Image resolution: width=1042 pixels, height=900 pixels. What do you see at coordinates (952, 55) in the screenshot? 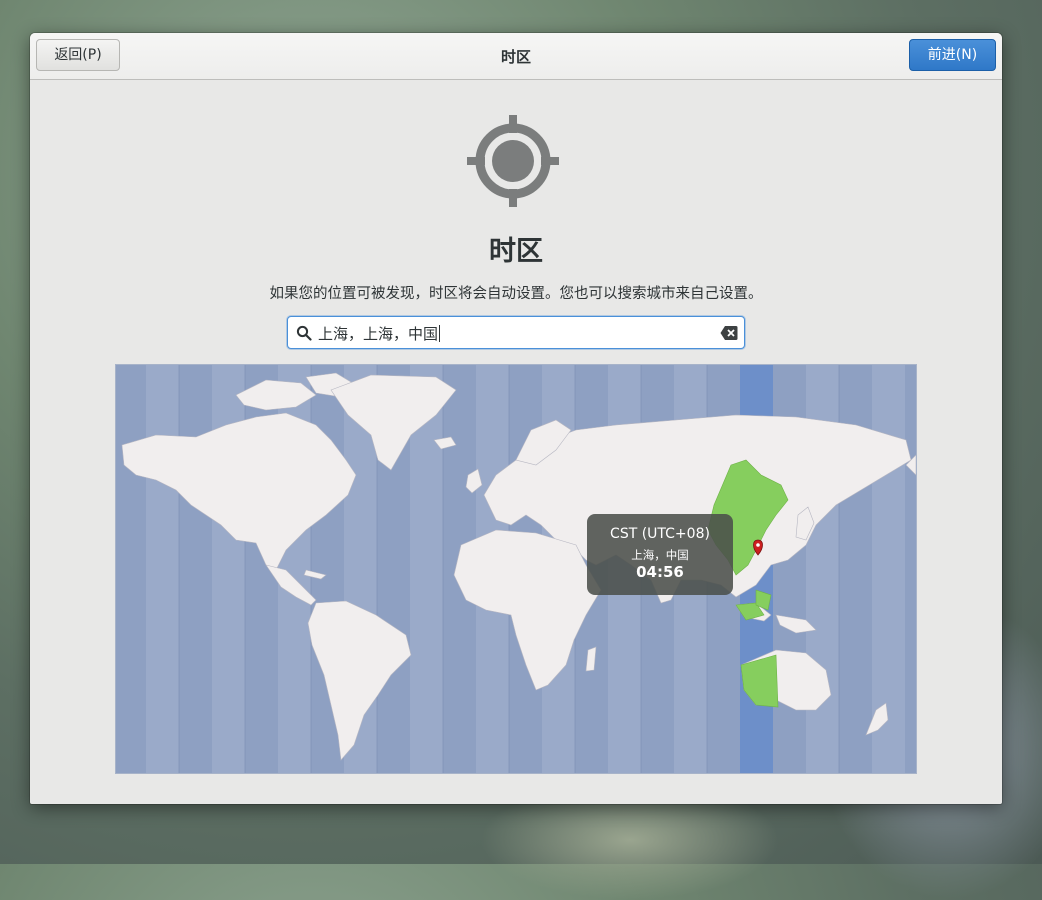
I see `next-button: 前进(N)` at bounding box center [952, 55].